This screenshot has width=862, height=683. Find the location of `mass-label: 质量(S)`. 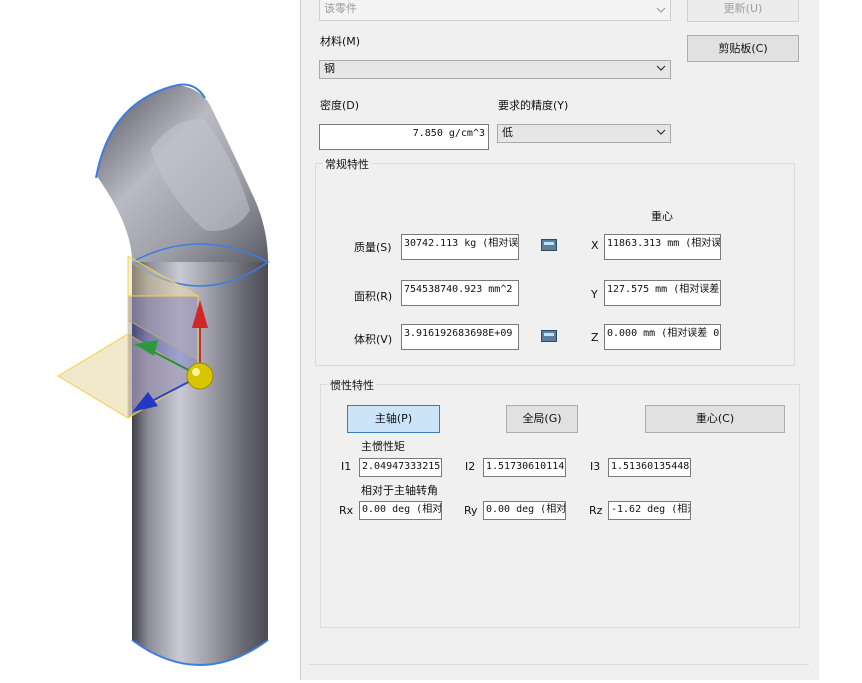

mass-label: 质量(S) is located at coordinates (373, 247).